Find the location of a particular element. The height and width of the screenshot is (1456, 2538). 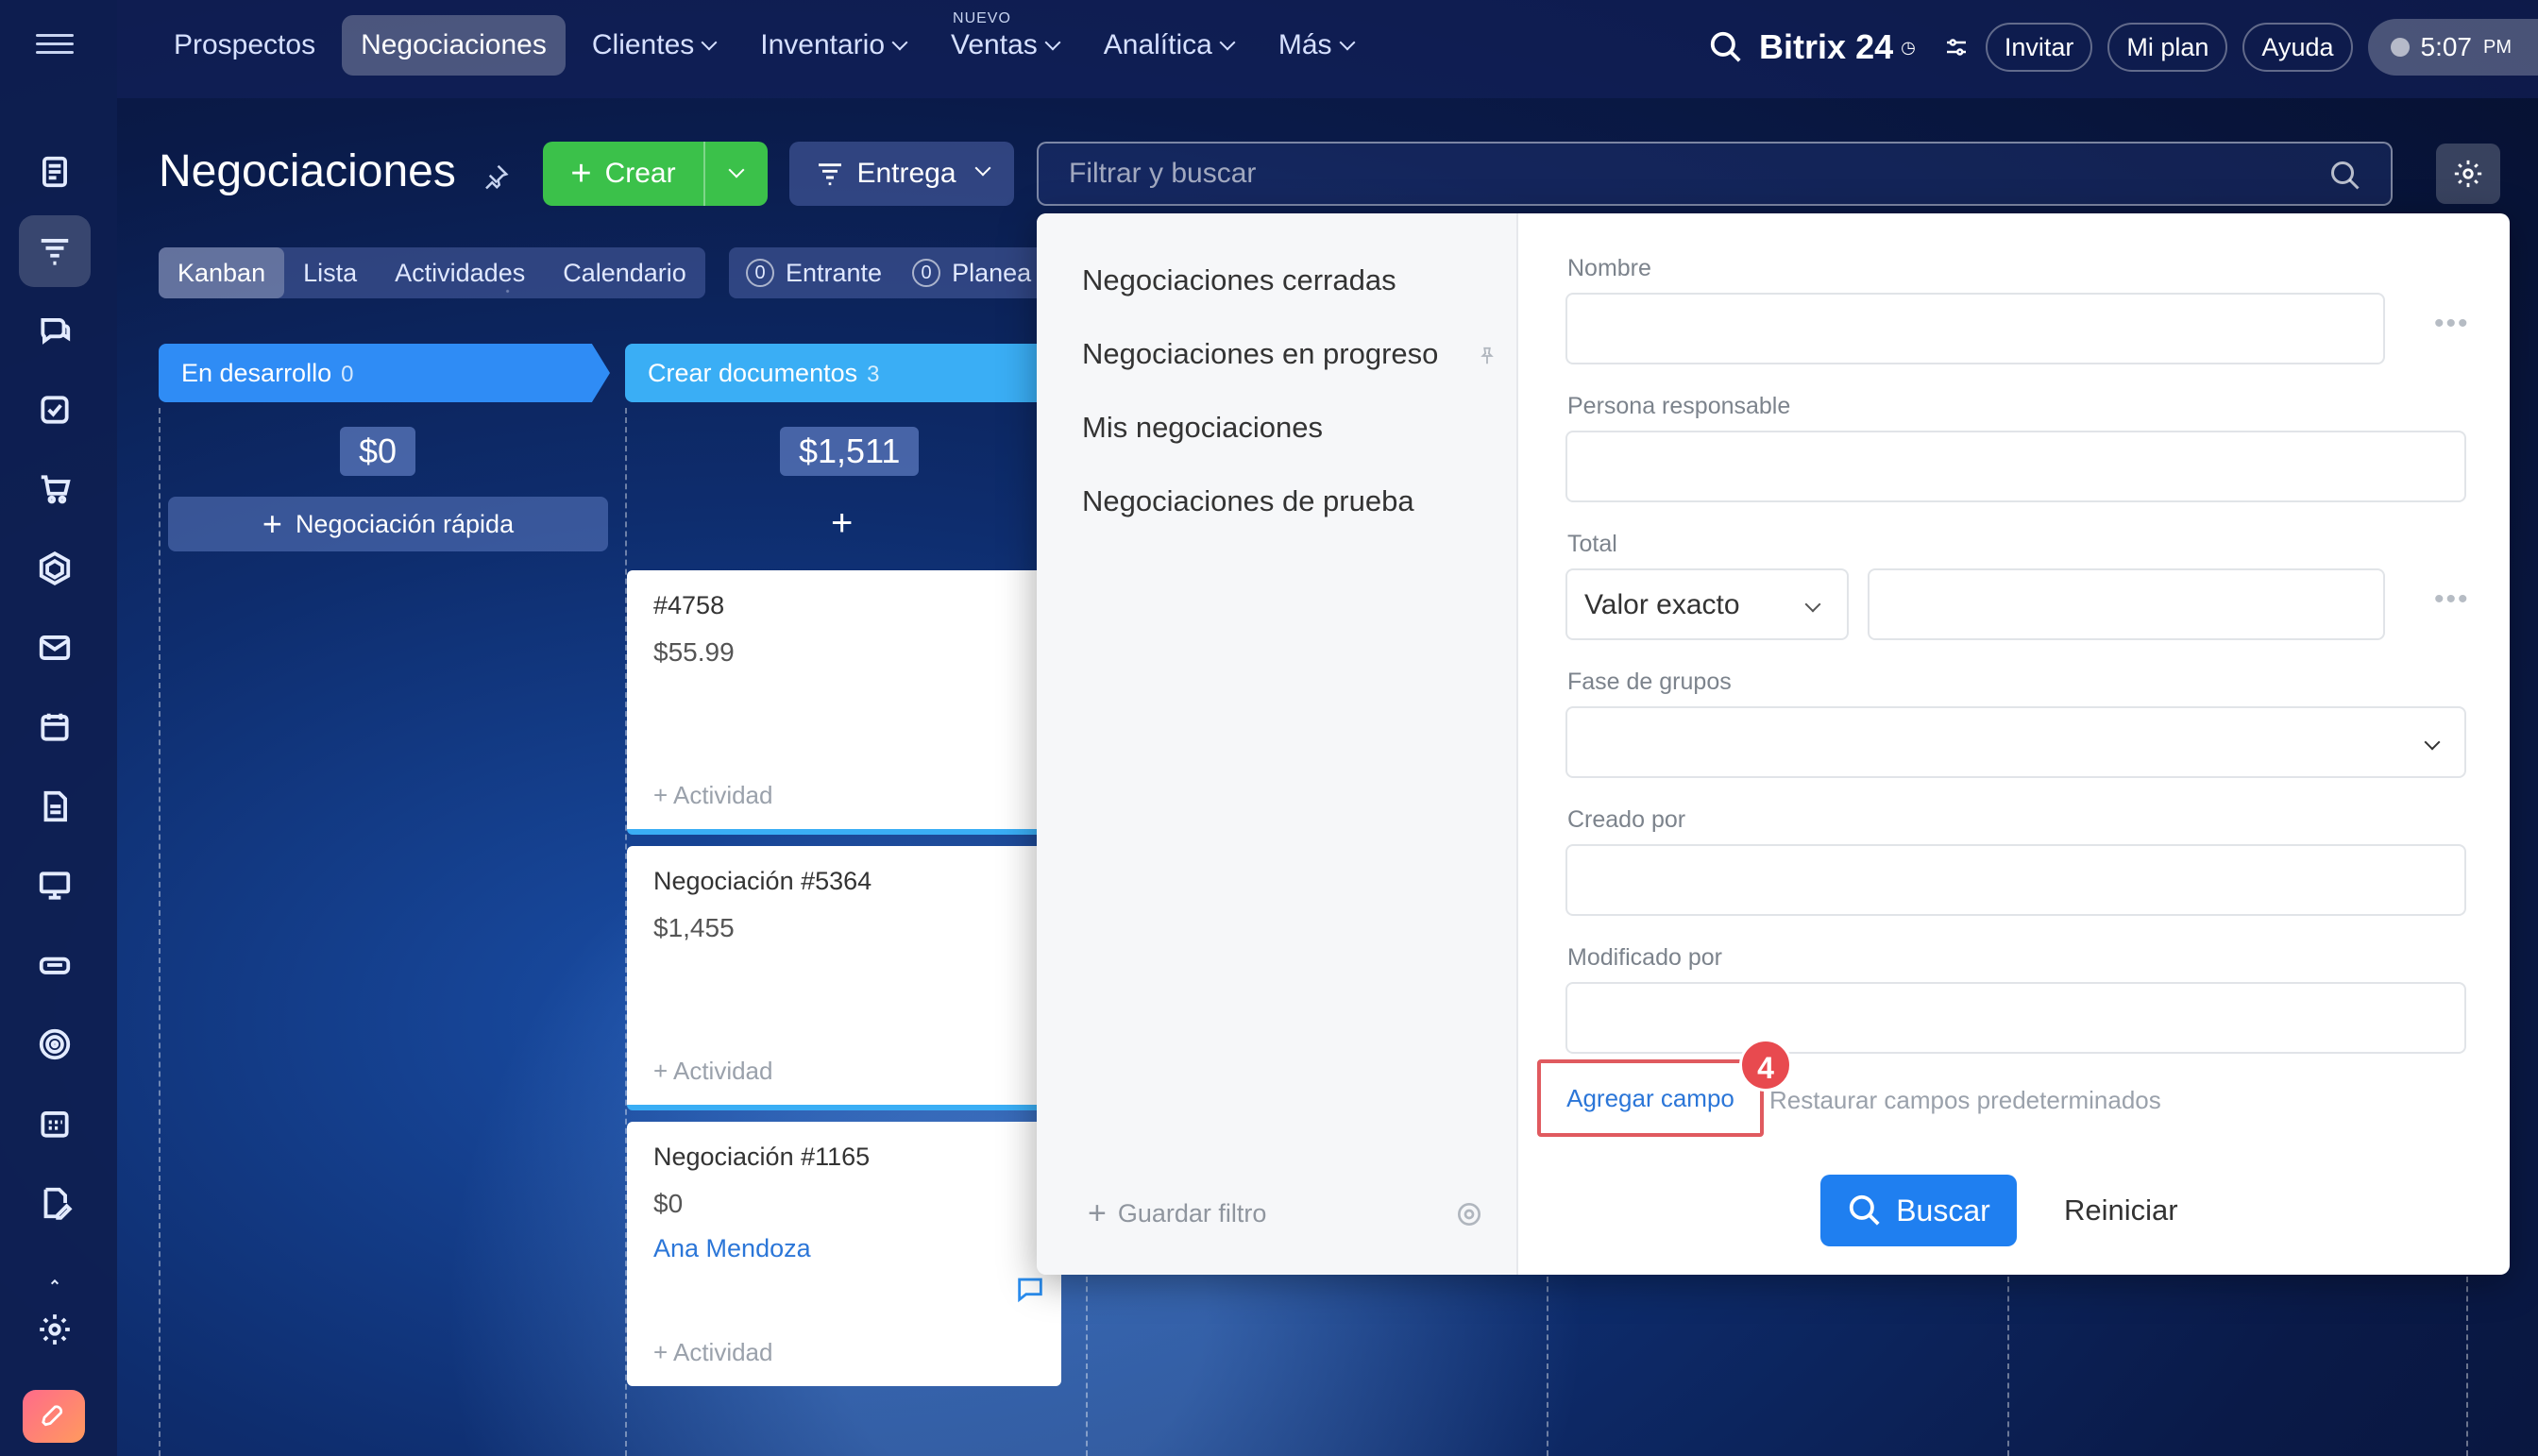

preset-closed-deals: Negociaciones cerradas is located at coordinates (1276, 280).